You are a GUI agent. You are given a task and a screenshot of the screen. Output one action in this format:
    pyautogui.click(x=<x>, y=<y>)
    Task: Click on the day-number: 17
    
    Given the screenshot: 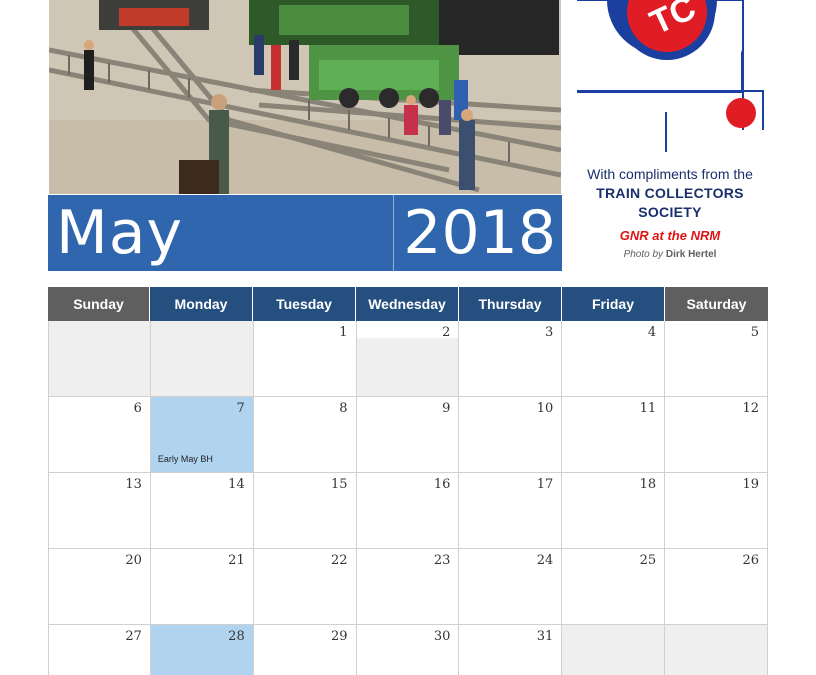 What is the action you would take?
    pyautogui.click(x=545, y=484)
    